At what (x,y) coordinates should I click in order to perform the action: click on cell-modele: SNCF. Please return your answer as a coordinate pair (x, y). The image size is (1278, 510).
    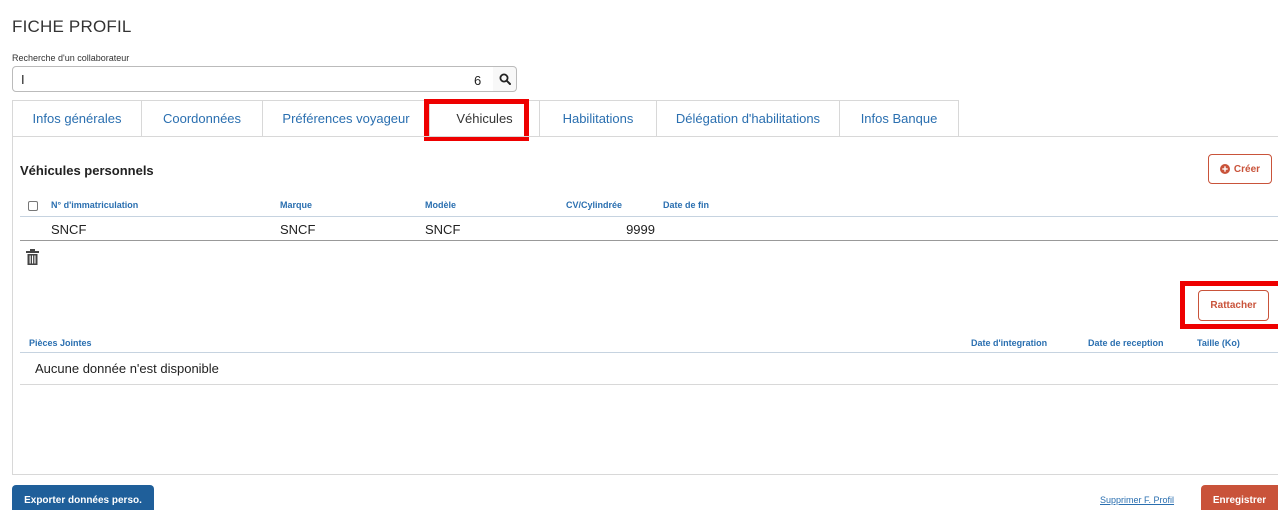
    Looking at the image, I should click on (443, 229).